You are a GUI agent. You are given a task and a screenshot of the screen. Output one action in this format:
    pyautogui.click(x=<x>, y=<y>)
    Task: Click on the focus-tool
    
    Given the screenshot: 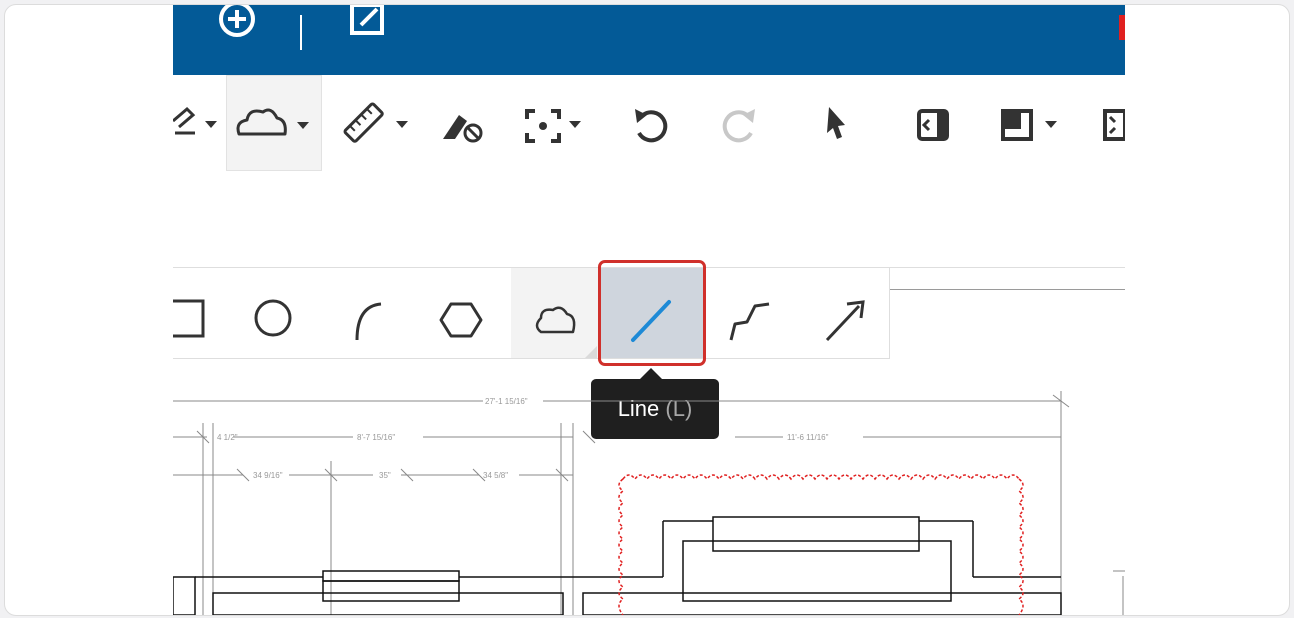 What is the action you would take?
    pyautogui.click(x=559, y=123)
    